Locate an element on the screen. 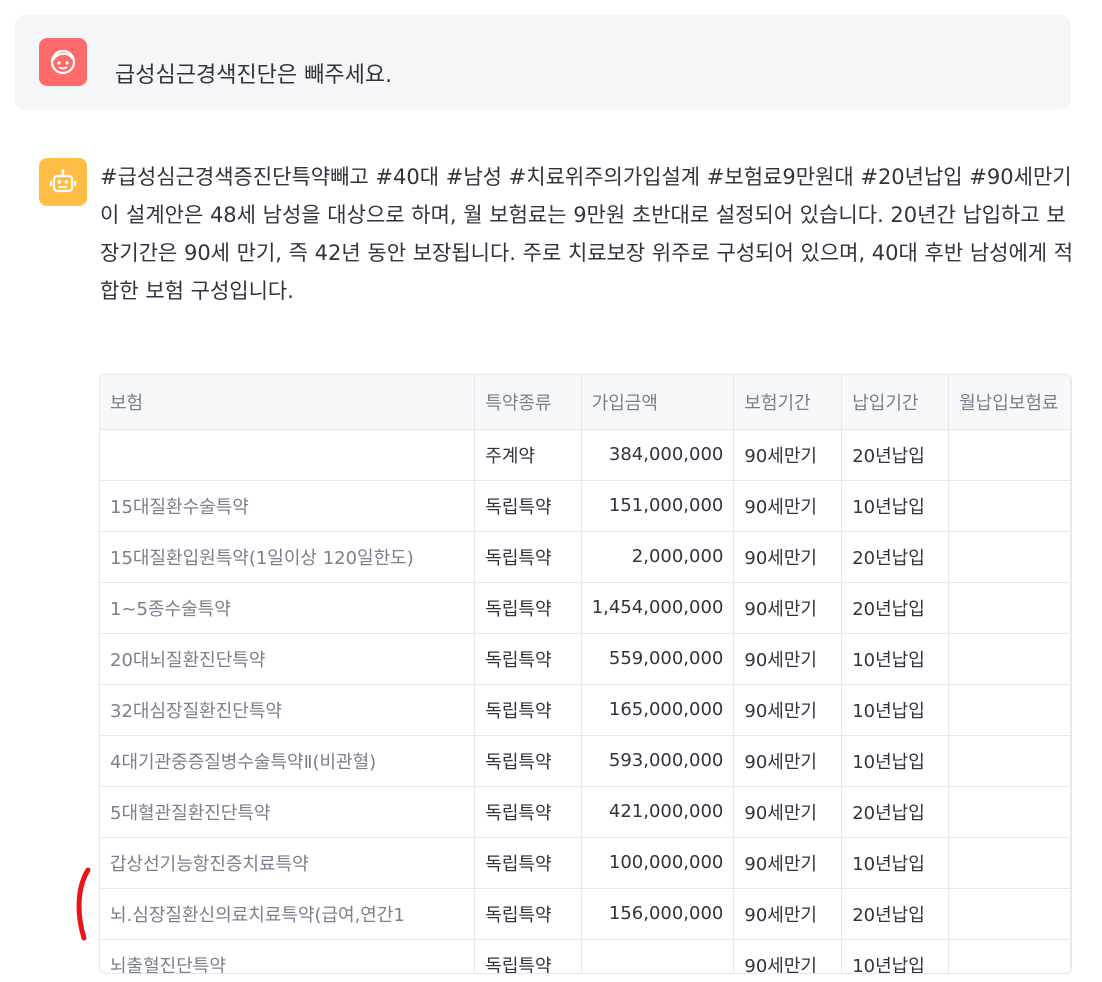  cell-amount: 384,000,000 is located at coordinates (658, 455).